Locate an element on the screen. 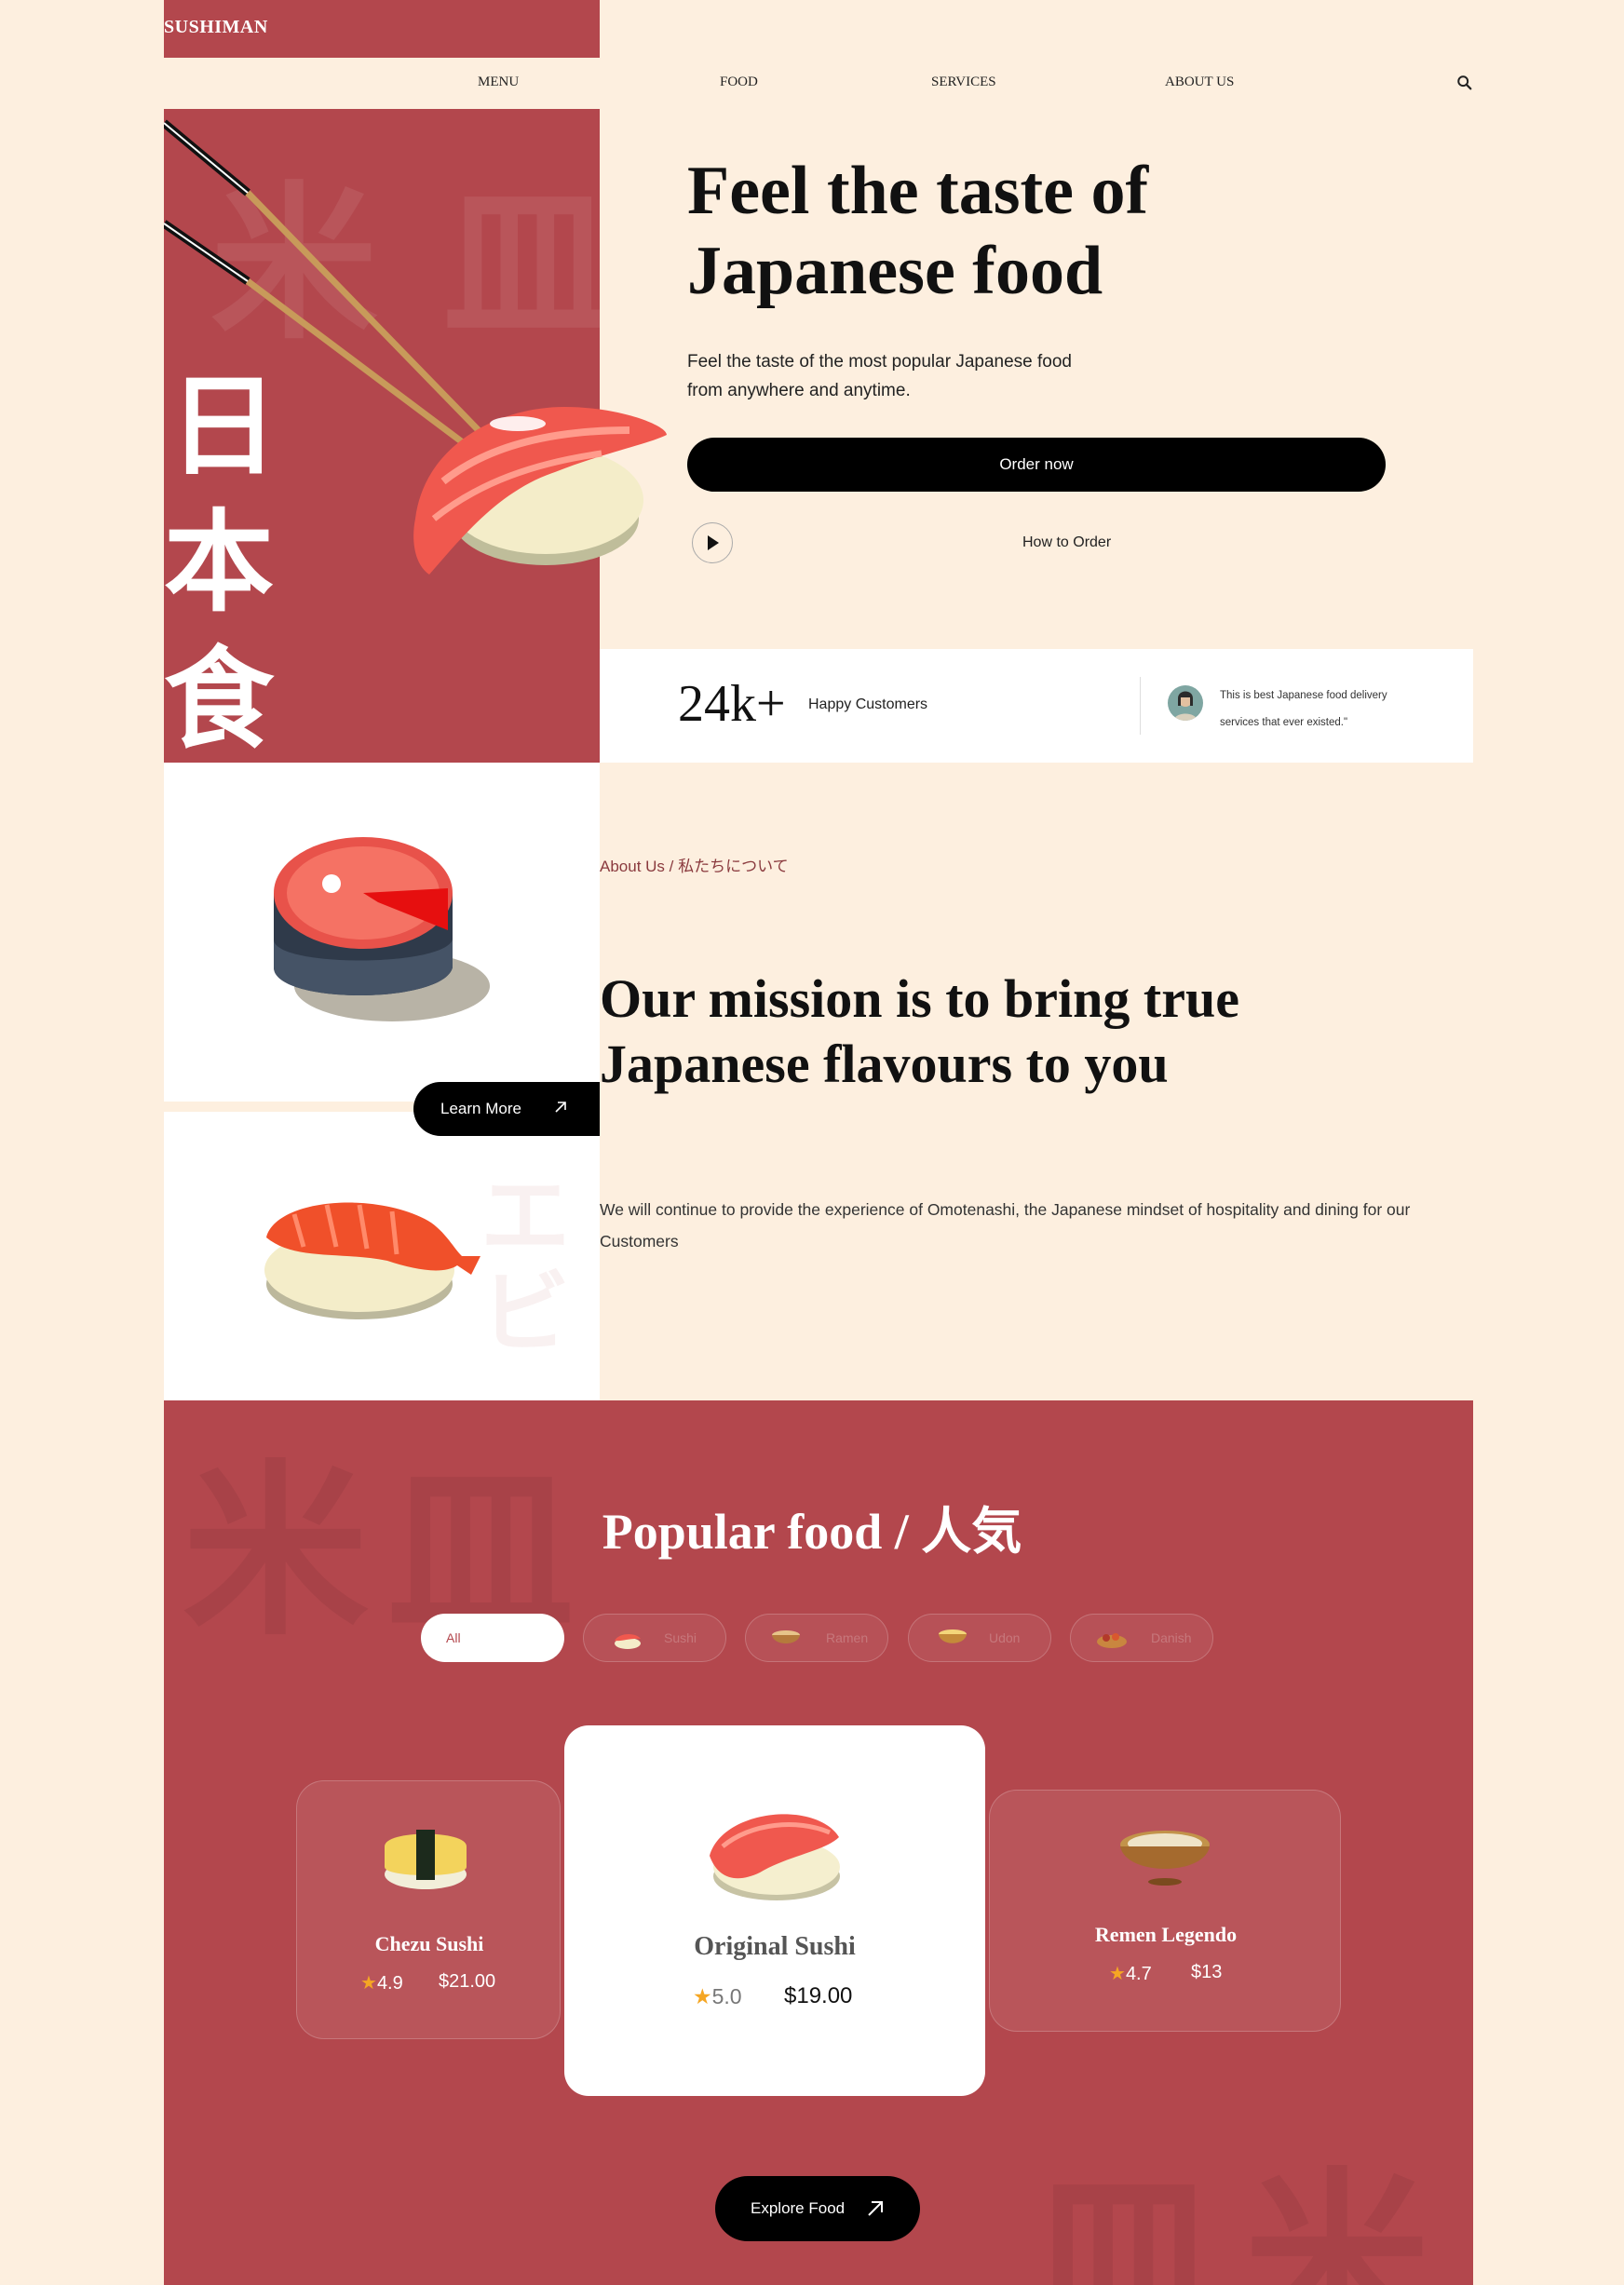 Image resolution: width=1624 pixels, height=2285 pixels. food-card-chezu-sushi: Chezu Sushi ★4.9 $21.00 is located at coordinates (428, 1909).